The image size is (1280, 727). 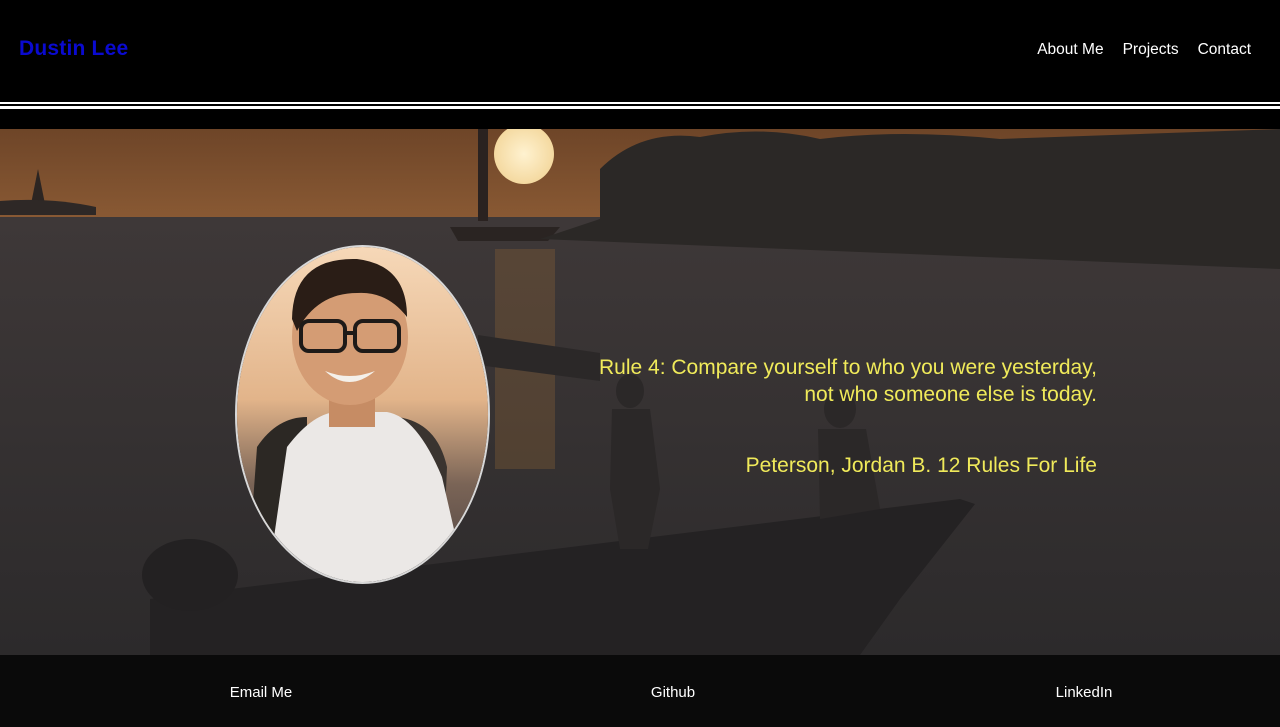 What do you see at coordinates (640, 105) in the screenshot?
I see `header-divider` at bounding box center [640, 105].